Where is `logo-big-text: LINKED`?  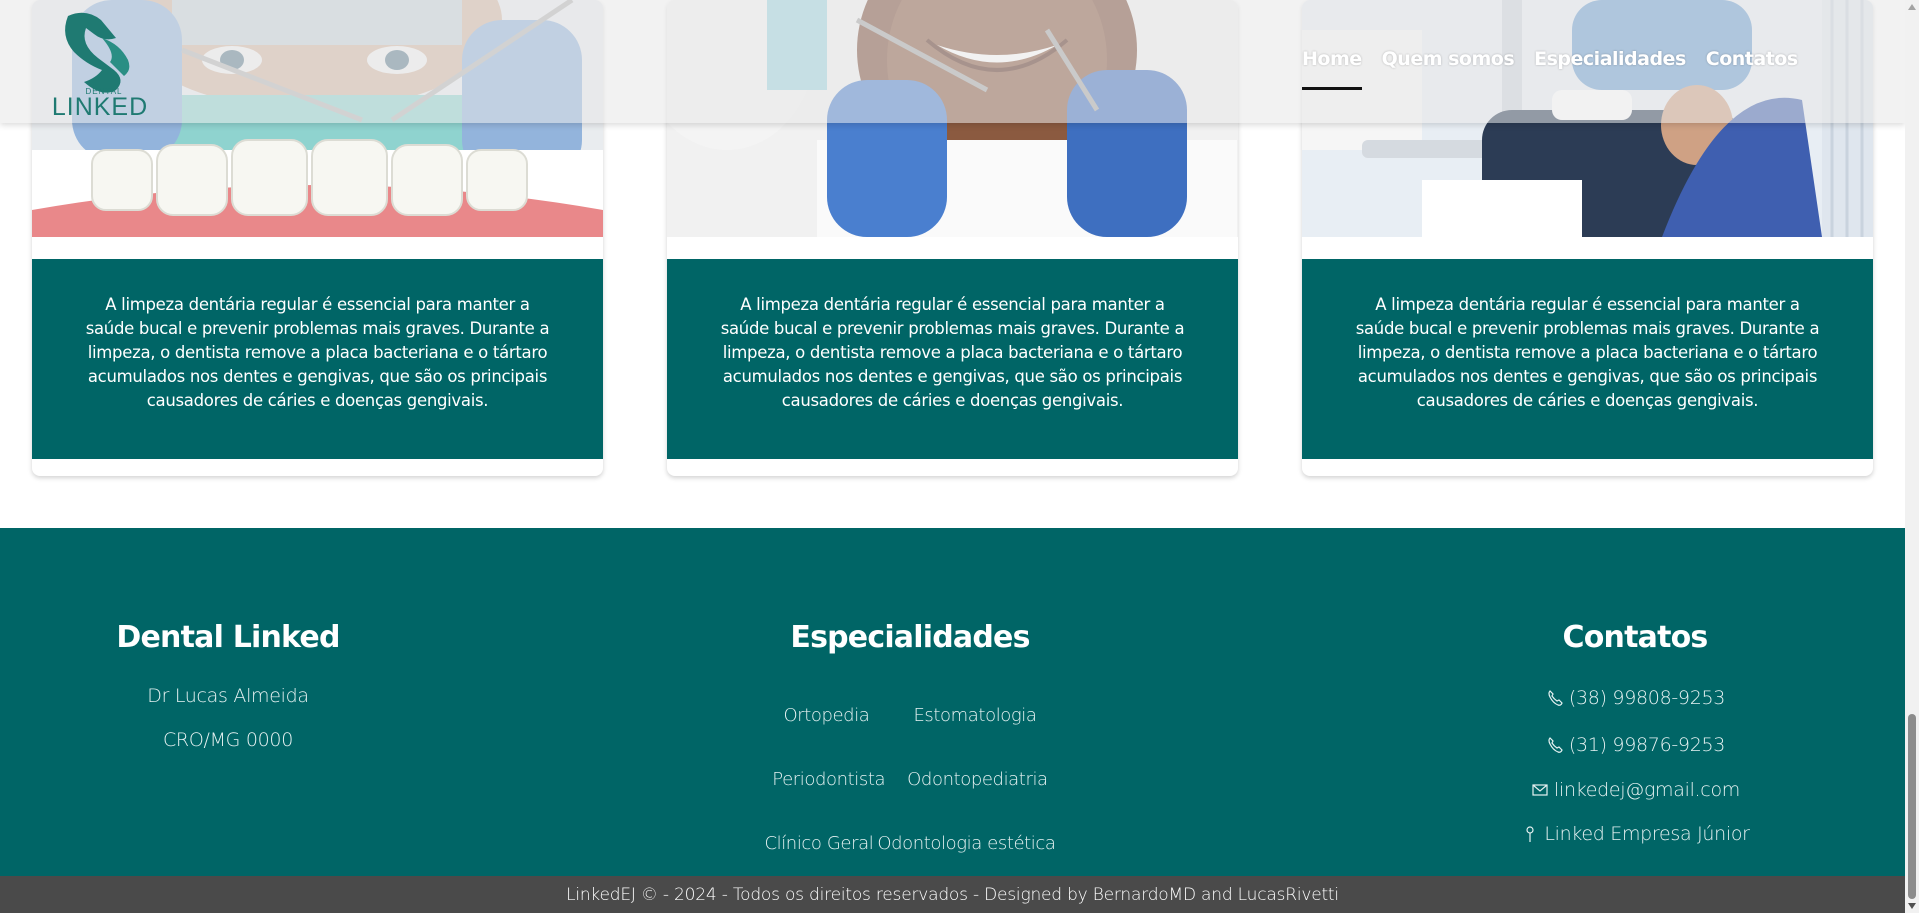
logo-big-text: LINKED is located at coordinates (100, 105).